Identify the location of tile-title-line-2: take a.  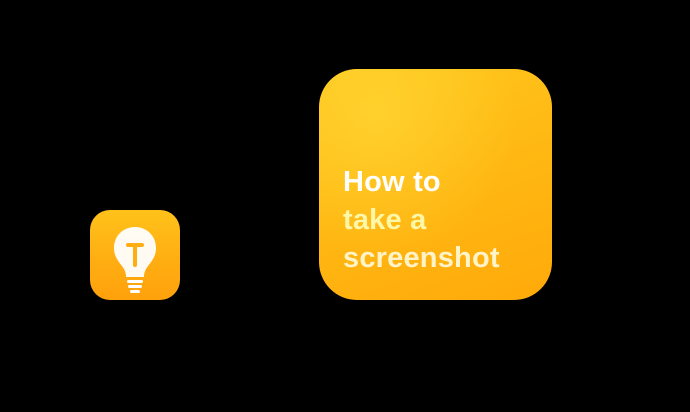
(385, 220).